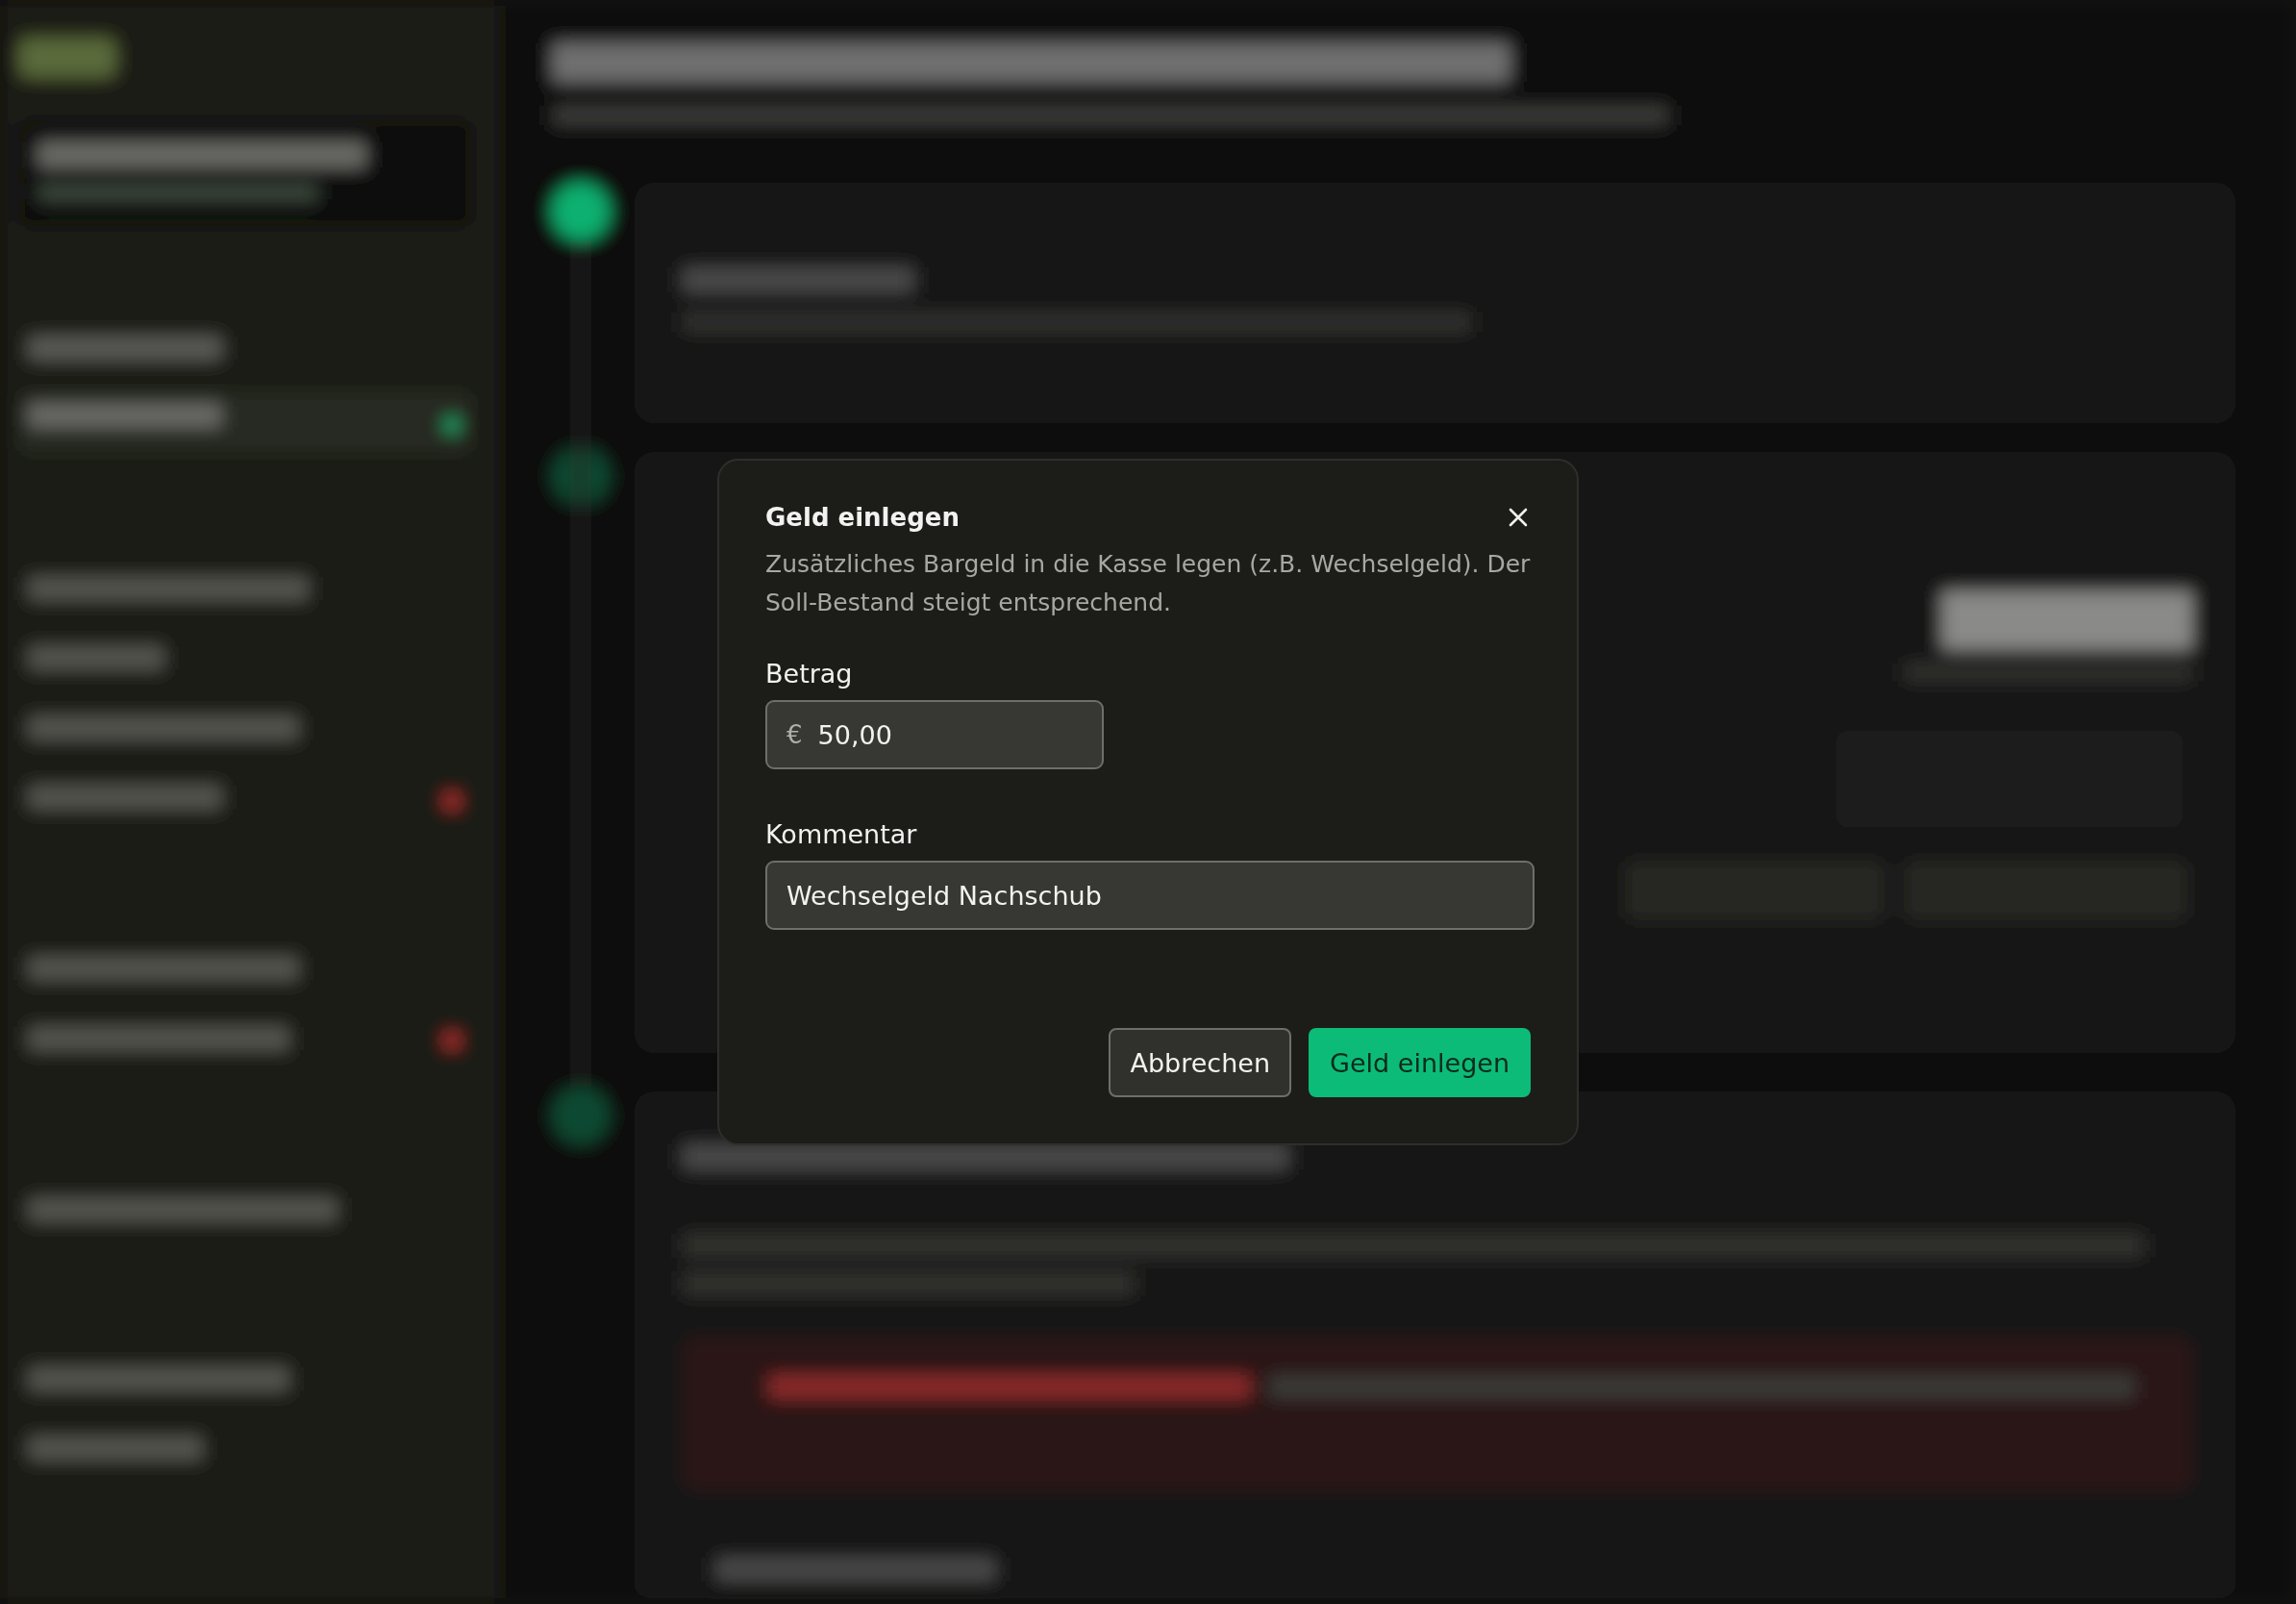 The image size is (2296, 1604). Describe the element at coordinates (1200, 1062) in the screenshot. I see `cancel-button: Abbrechen` at that location.